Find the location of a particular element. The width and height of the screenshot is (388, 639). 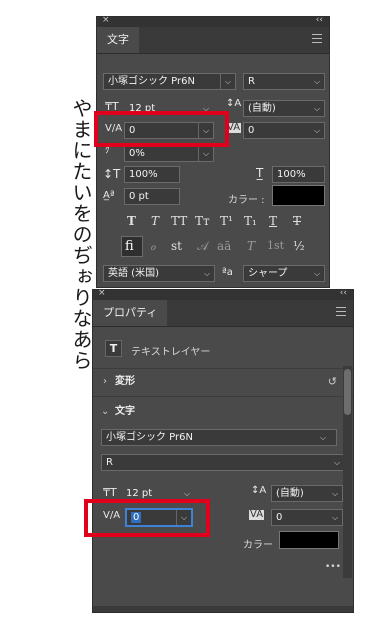

text-layer-icon: T is located at coordinates (113, 348).